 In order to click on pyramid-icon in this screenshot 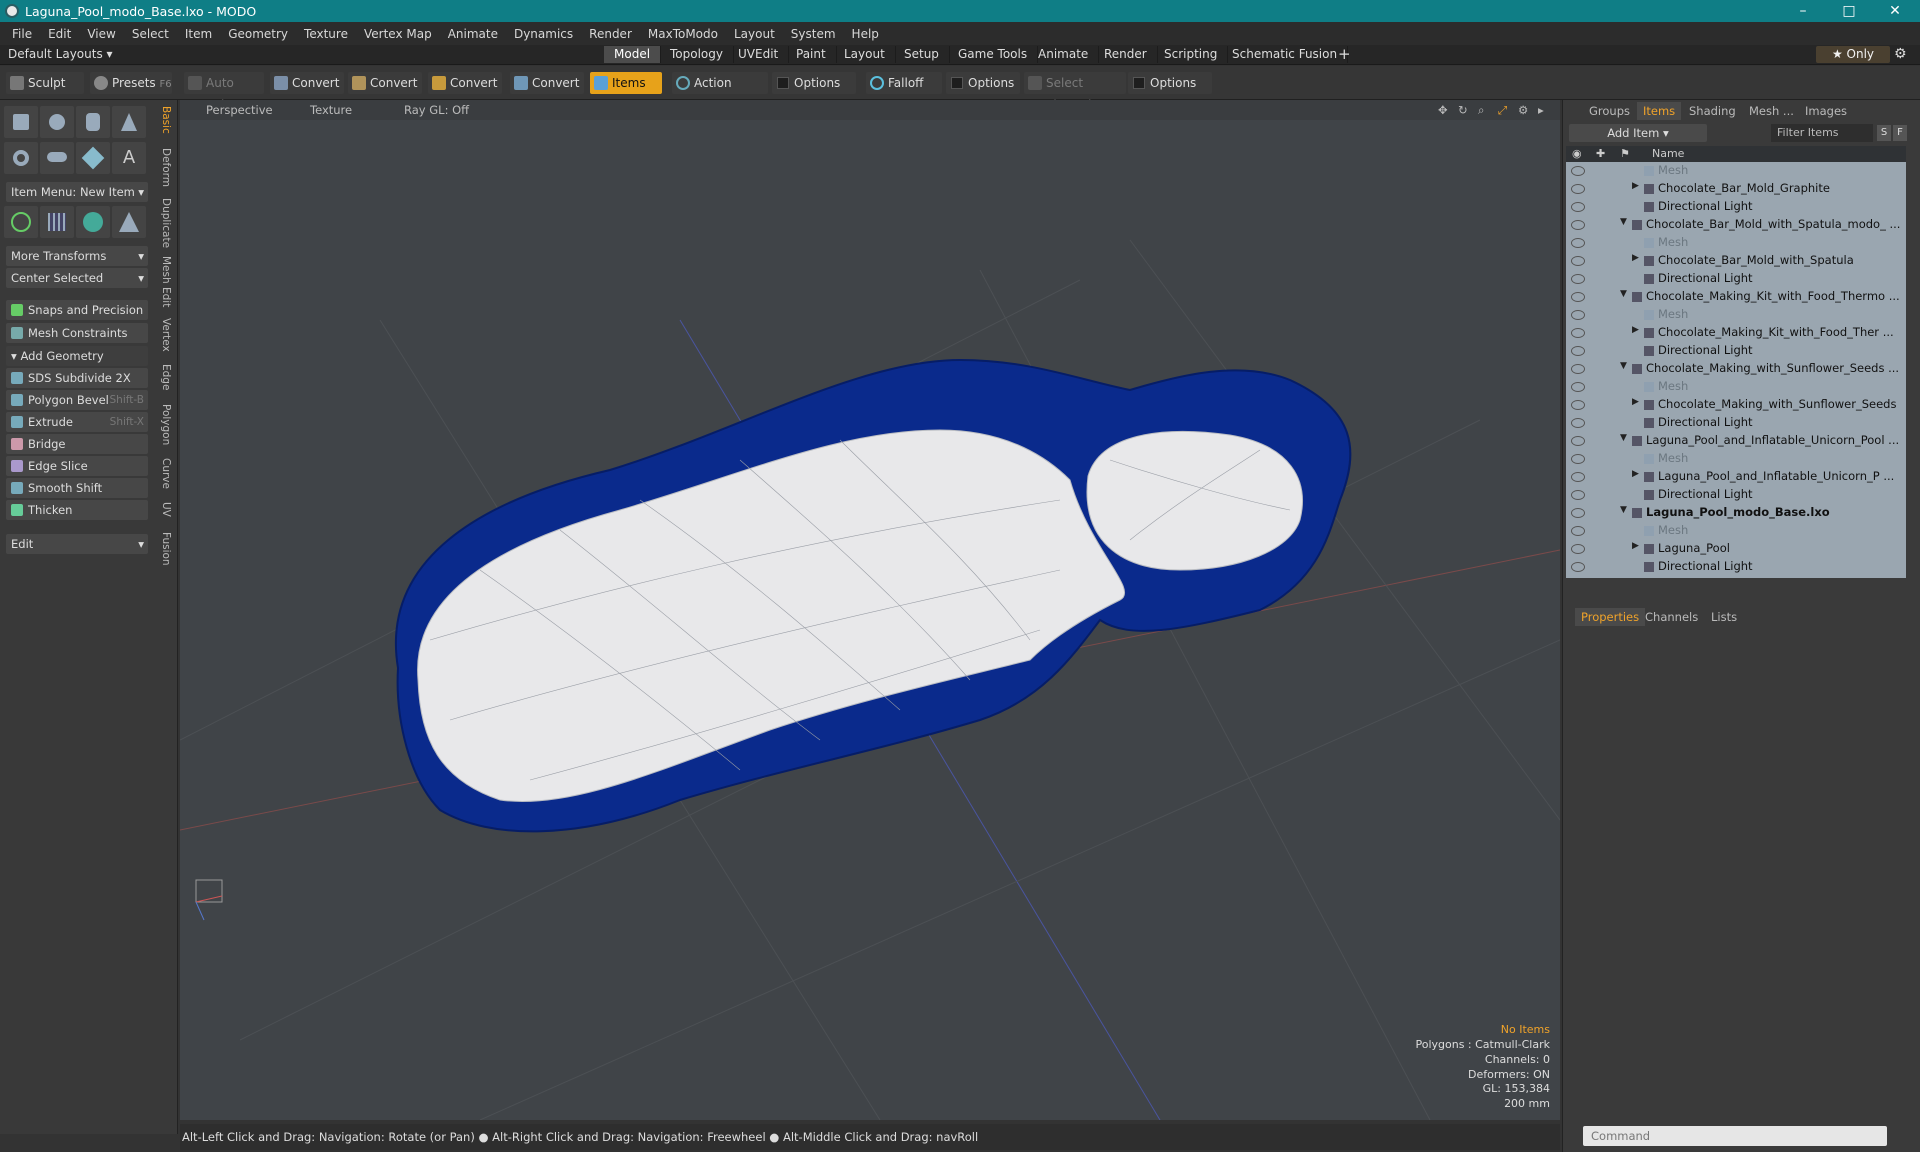, I will do `click(129, 222)`.